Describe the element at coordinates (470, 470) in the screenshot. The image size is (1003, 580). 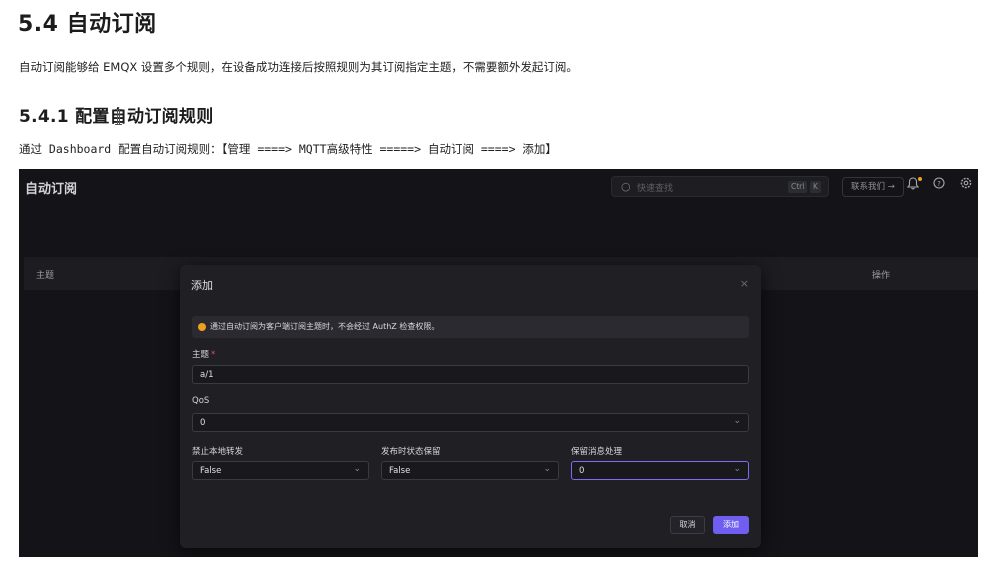
I see `retain-as-published-select: False ⌄` at that location.